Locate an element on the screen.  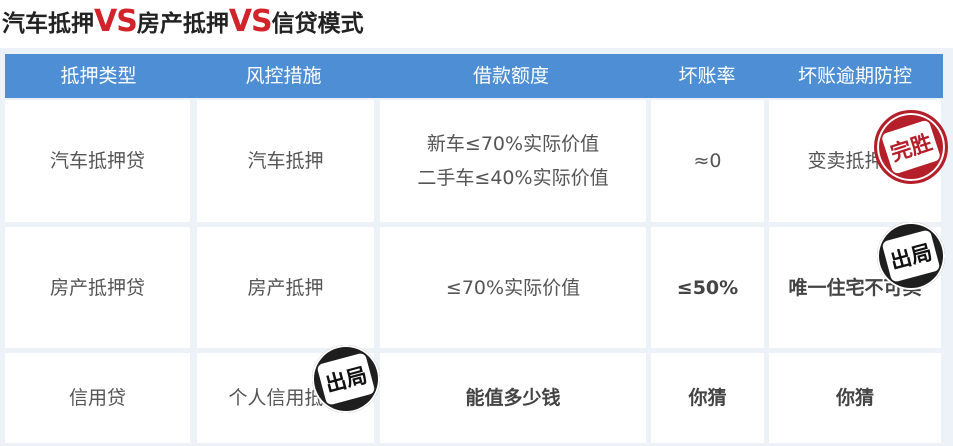
row3-prevention-text: 你猜 is located at coordinates (854, 398).